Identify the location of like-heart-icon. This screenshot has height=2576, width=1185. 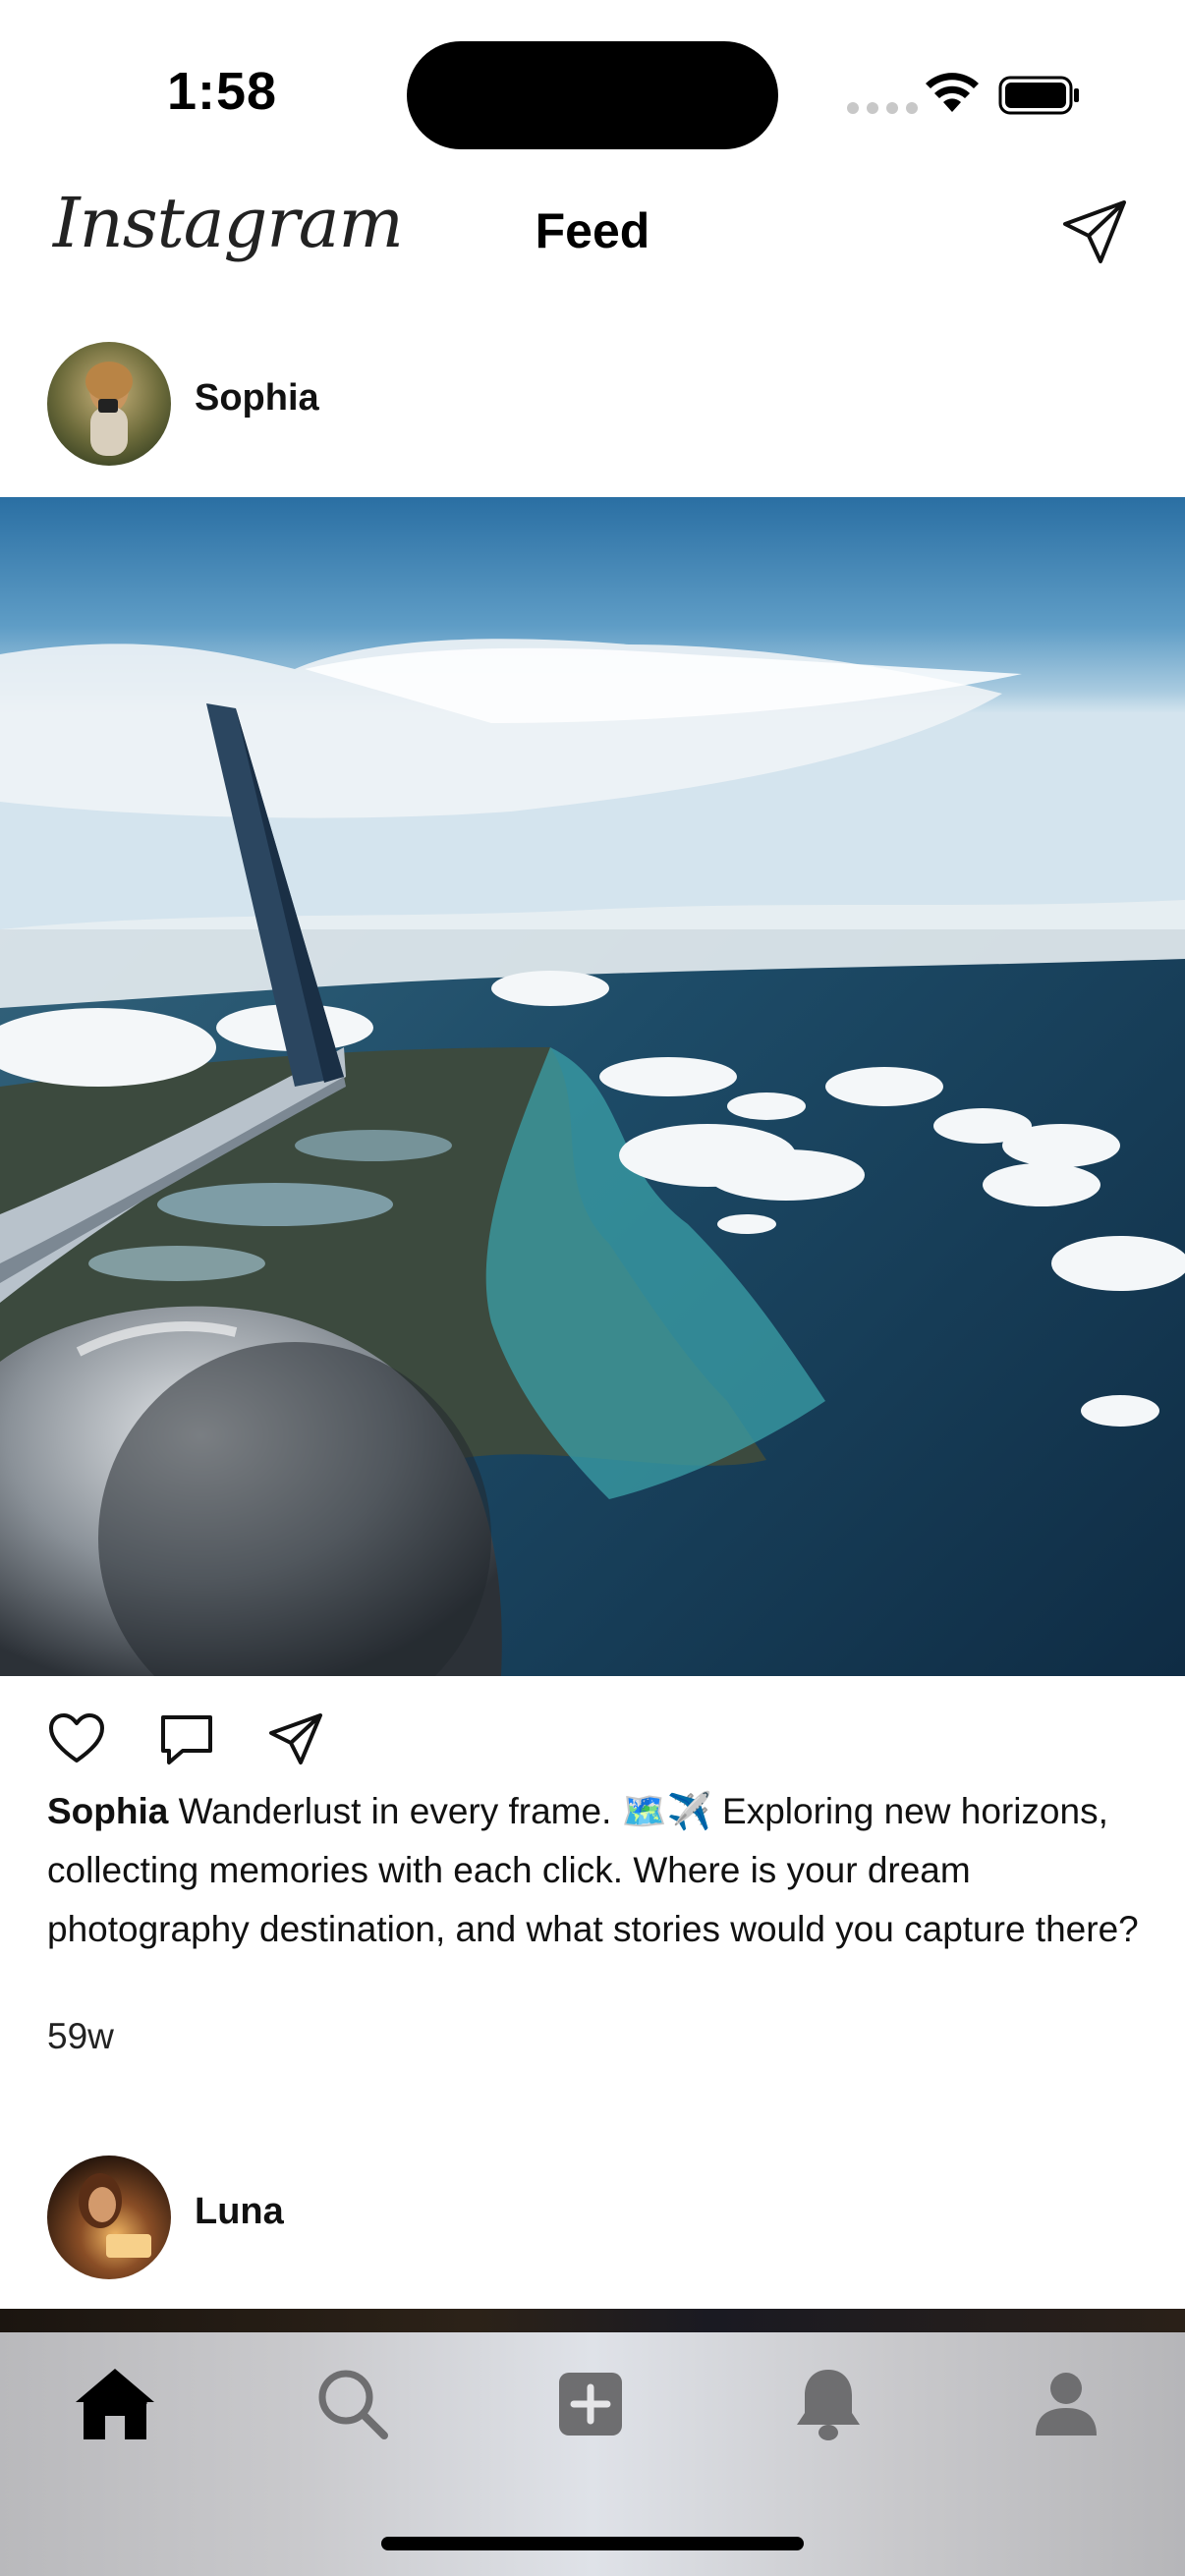
(76, 1738).